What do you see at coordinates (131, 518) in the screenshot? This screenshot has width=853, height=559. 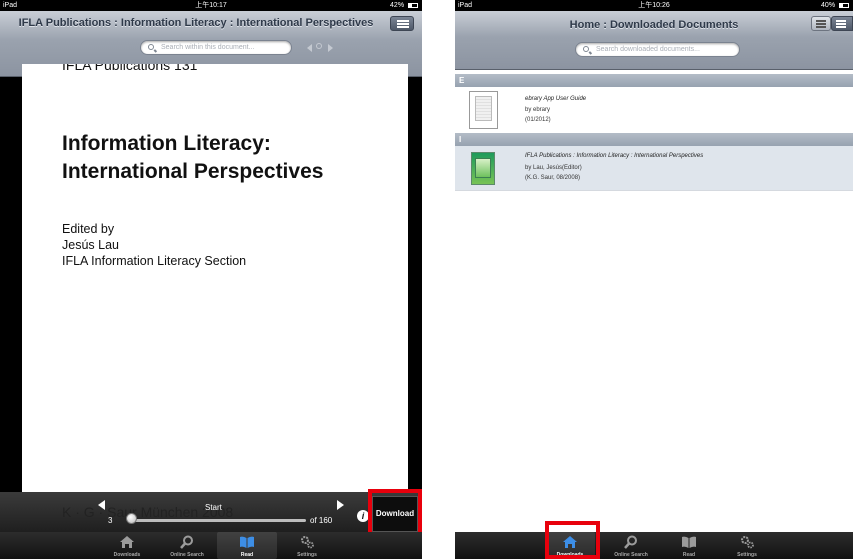 I see `page-slider-thumb` at bounding box center [131, 518].